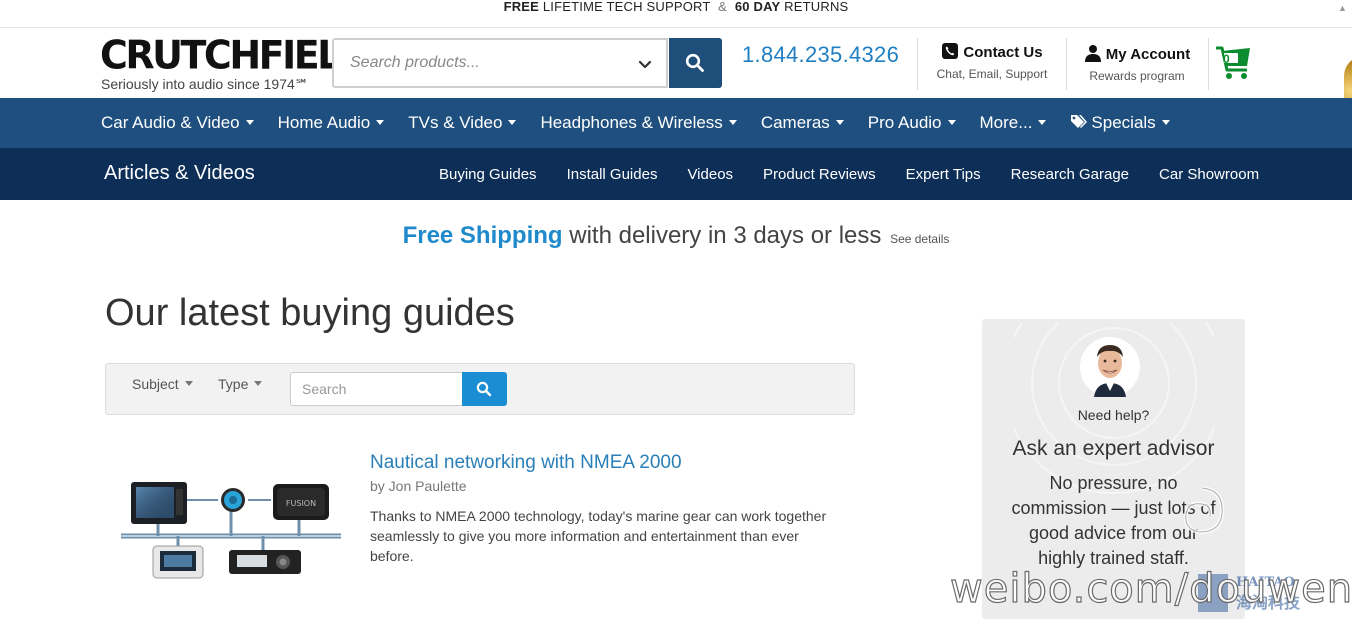 The image size is (1352, 619). I want to click on need-help-label: Need help?, so click(1113, 415).